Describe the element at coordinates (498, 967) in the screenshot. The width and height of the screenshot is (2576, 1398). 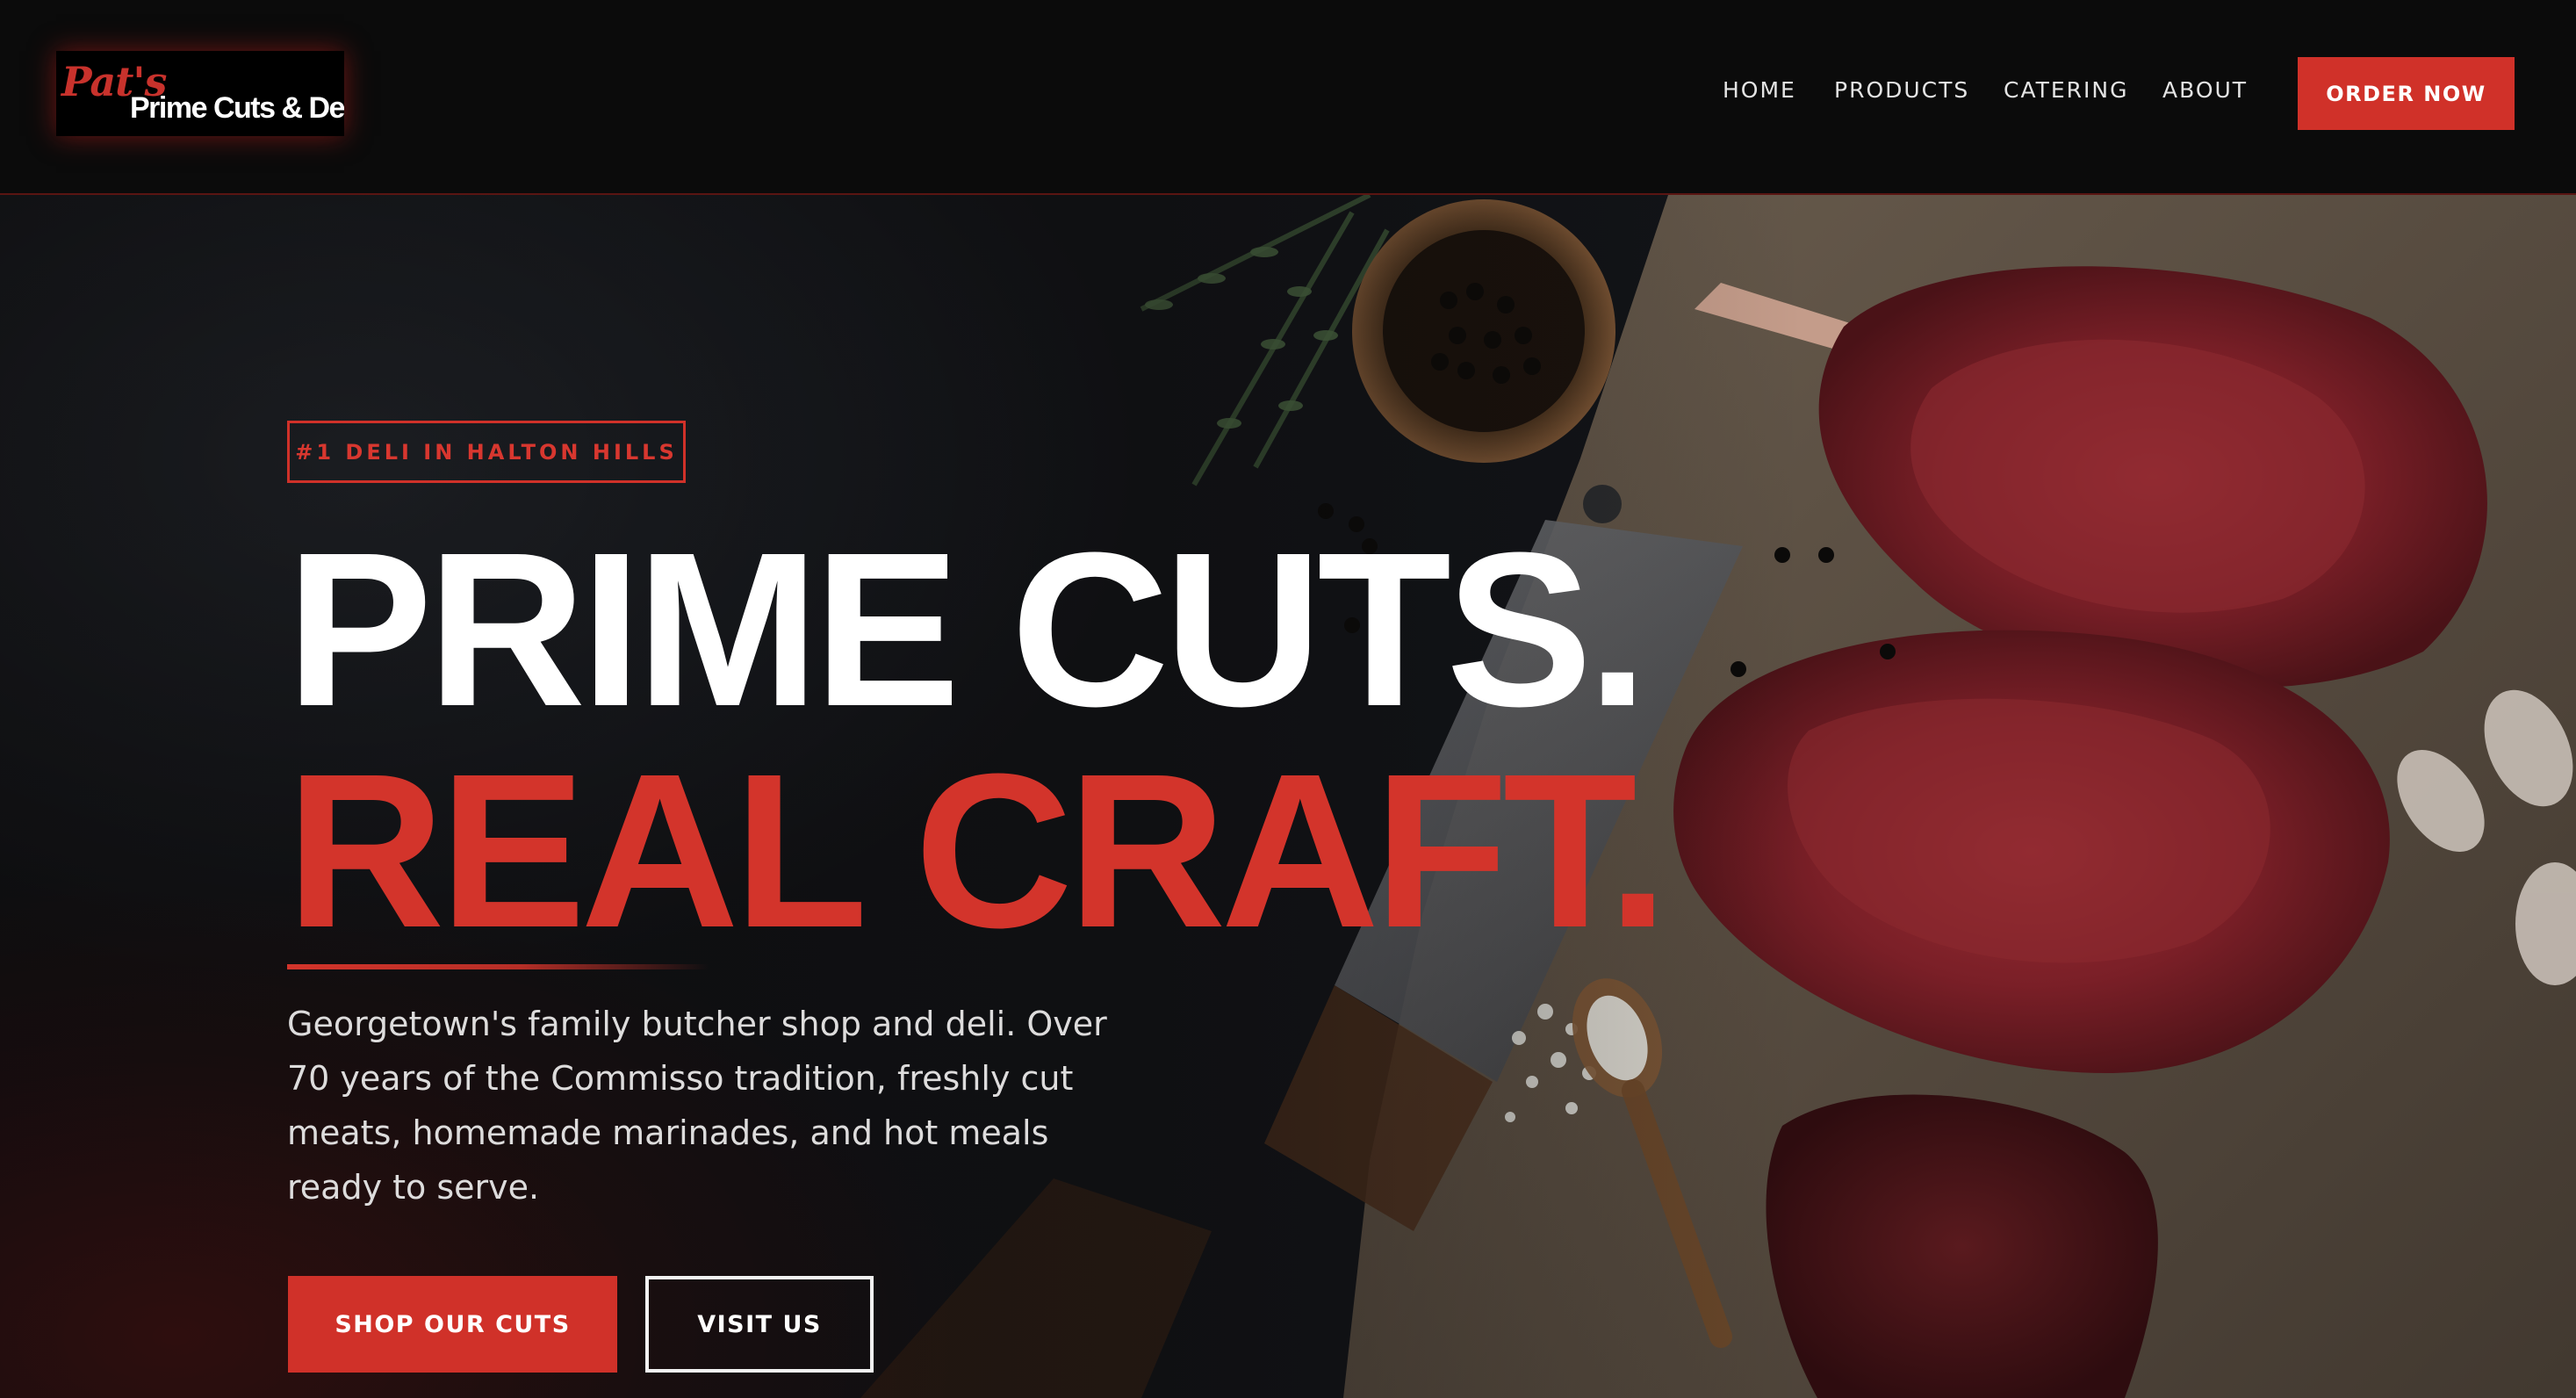
I see `hero-accent-rule` at that location.